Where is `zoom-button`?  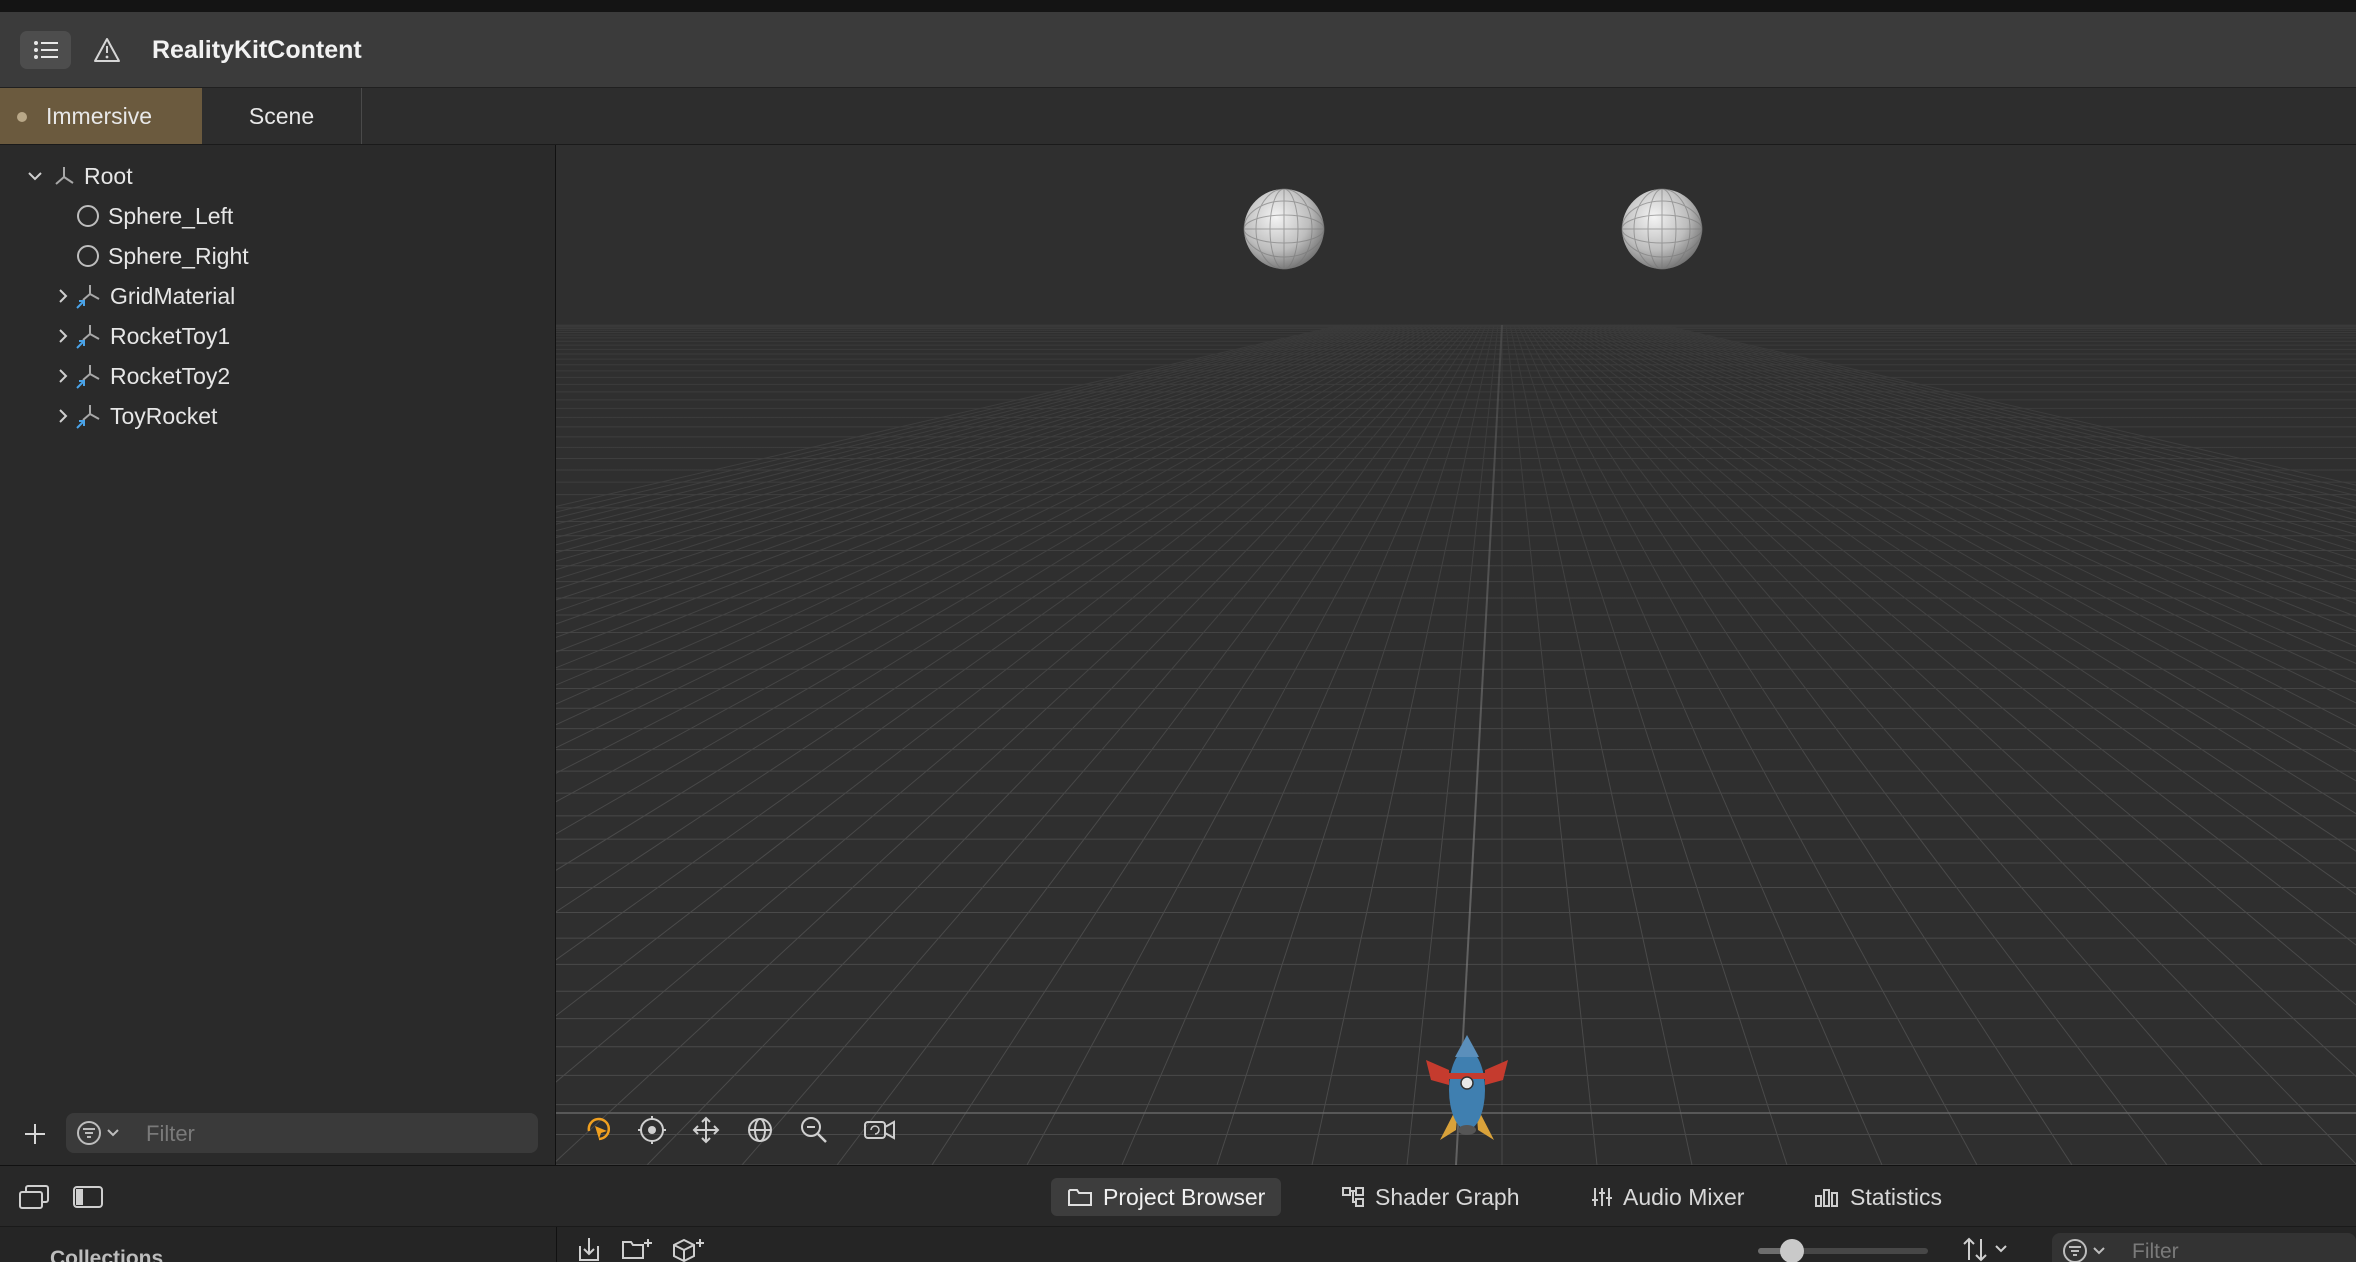 zoom-button is located at coordinates (814, 1130).